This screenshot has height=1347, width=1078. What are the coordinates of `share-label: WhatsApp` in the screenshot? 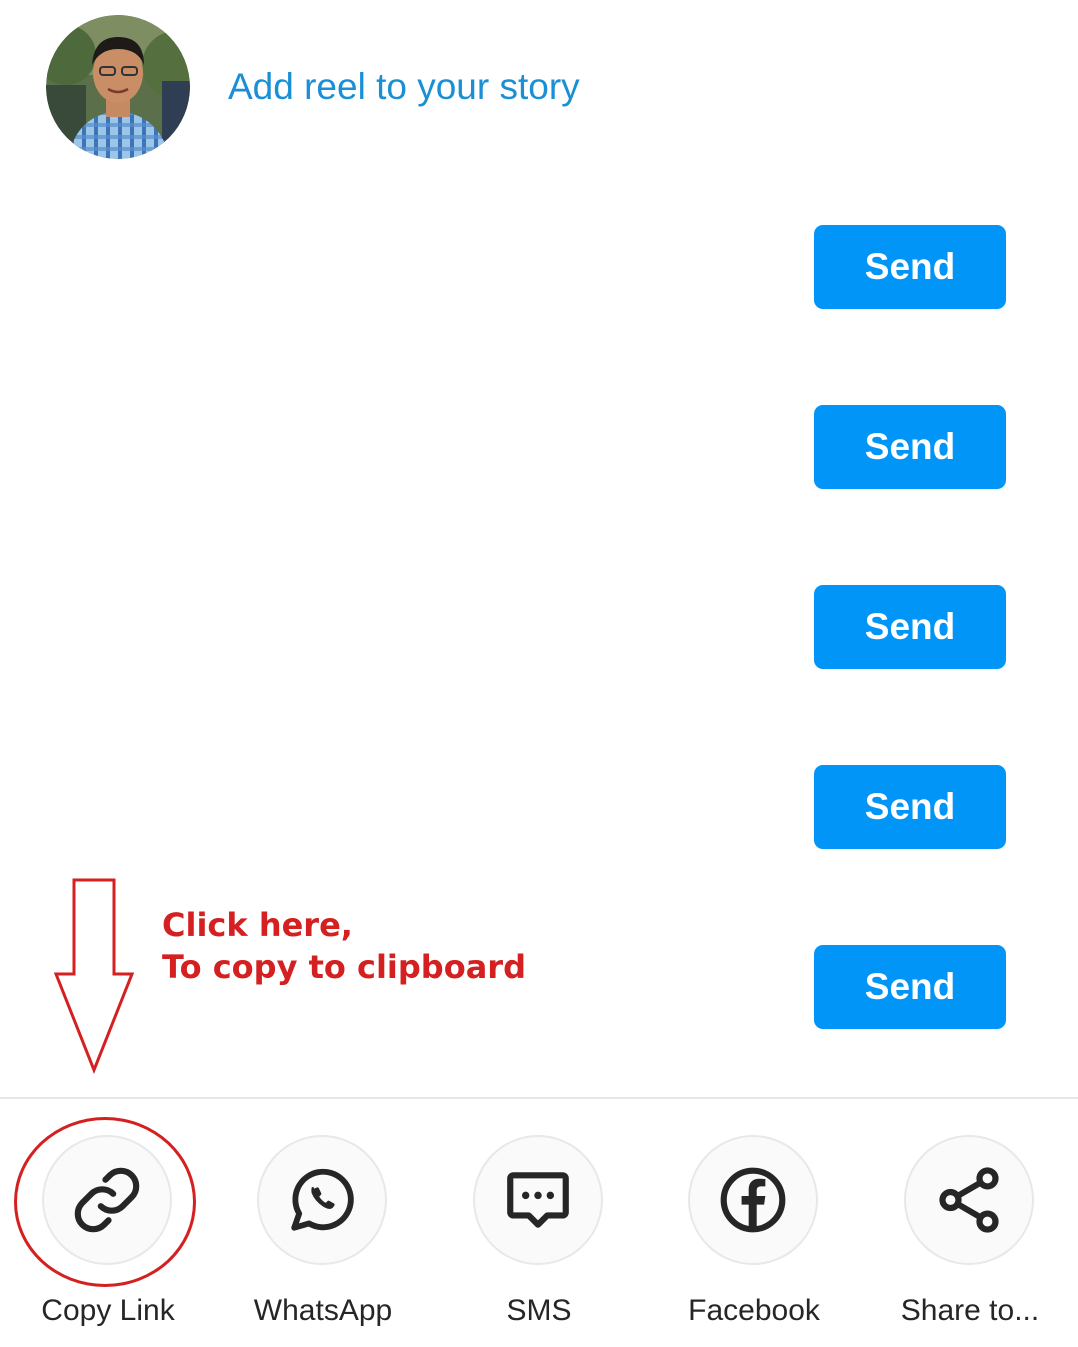 It's located at (323, 1310).